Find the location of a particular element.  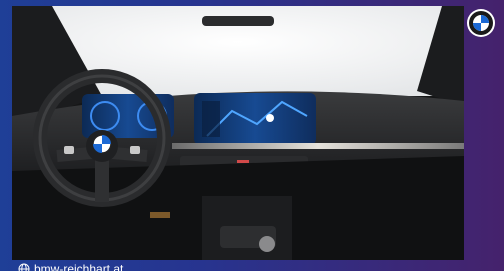

idrive-controller is located at coordinates (267, 244).